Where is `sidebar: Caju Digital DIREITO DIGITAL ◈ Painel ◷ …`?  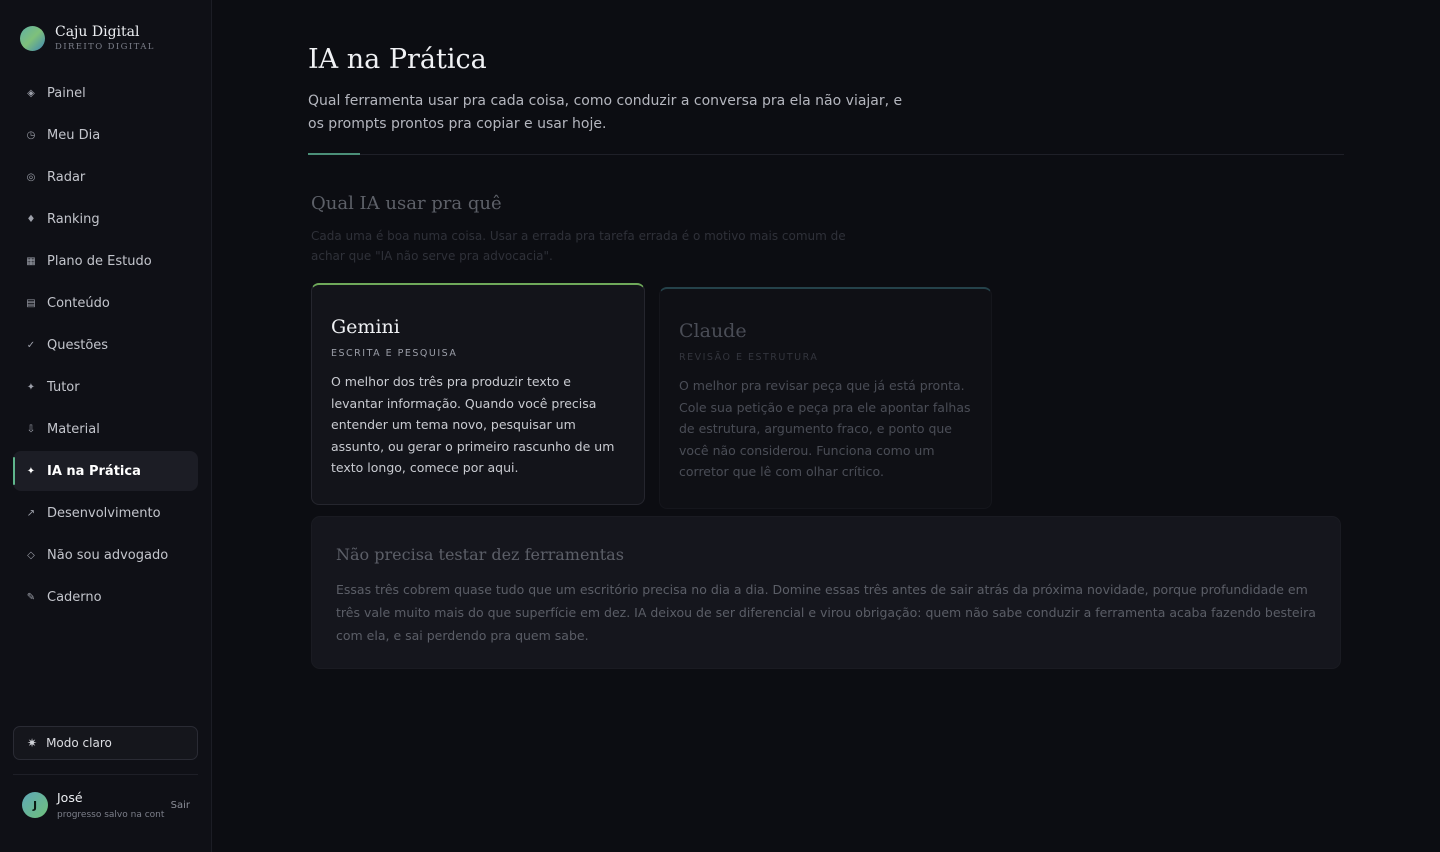
sidebar: Caju Digital DIREITO DIGITAL ◈ Painel ◷ … is located at coordinates (106, 426).